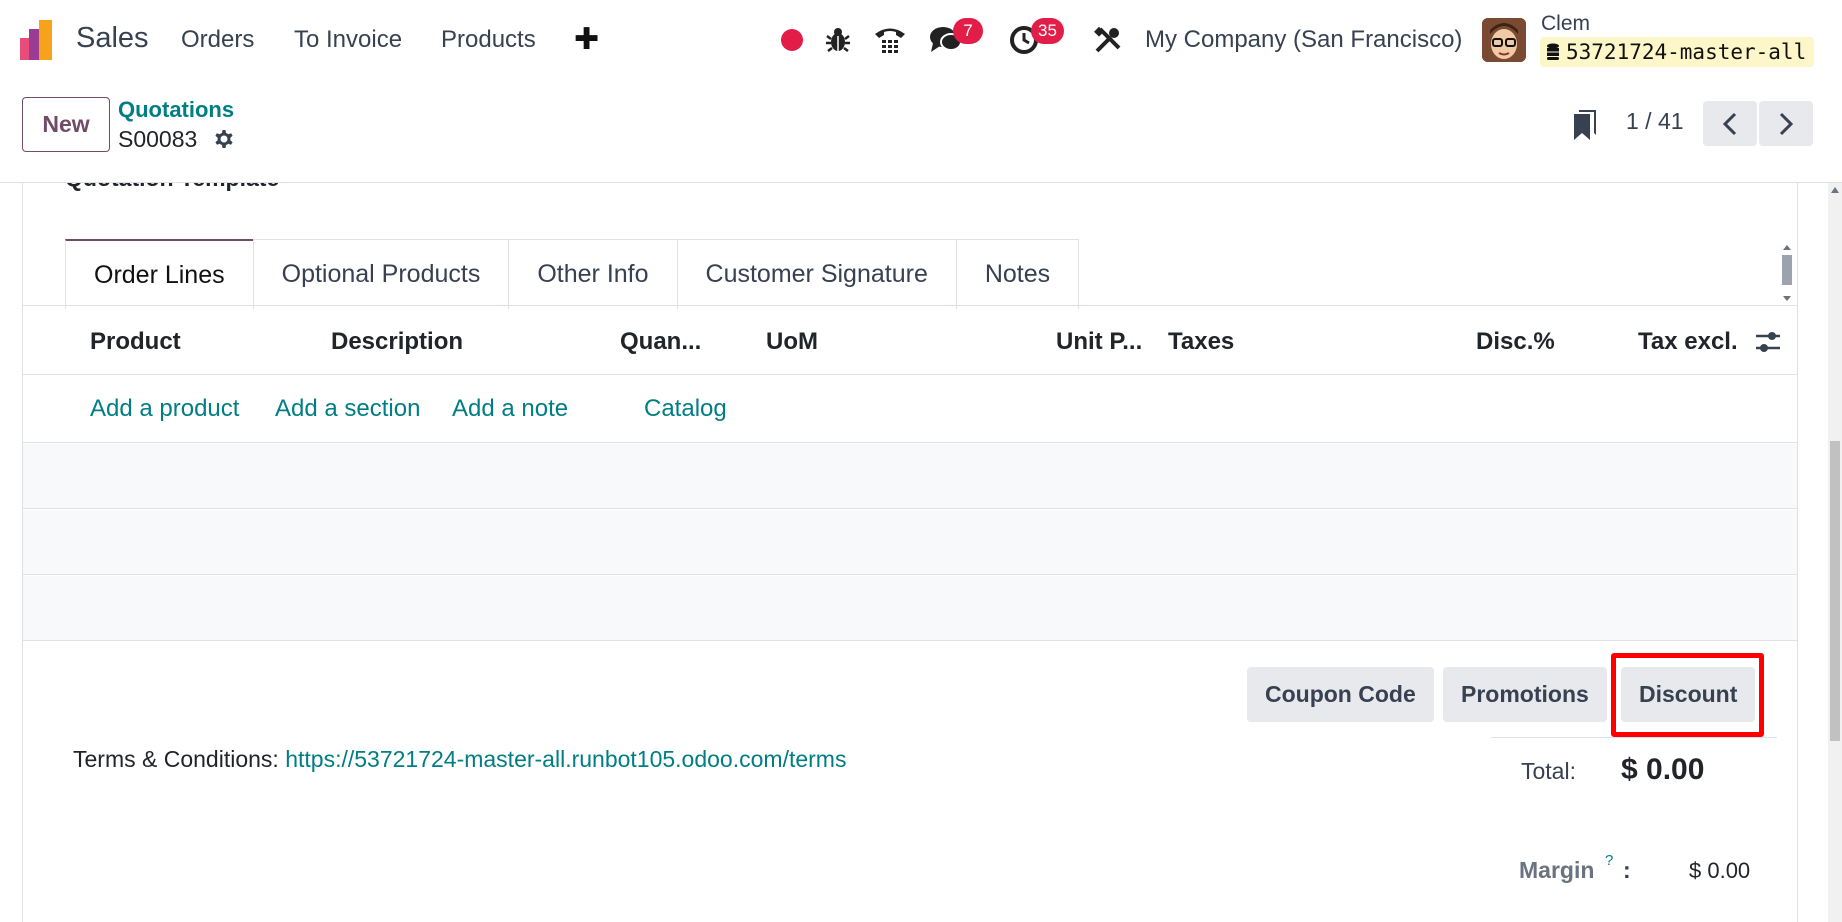  Describe the element at coordinates (1553, 51) in the screenshot. I see `database-icon` at that location.